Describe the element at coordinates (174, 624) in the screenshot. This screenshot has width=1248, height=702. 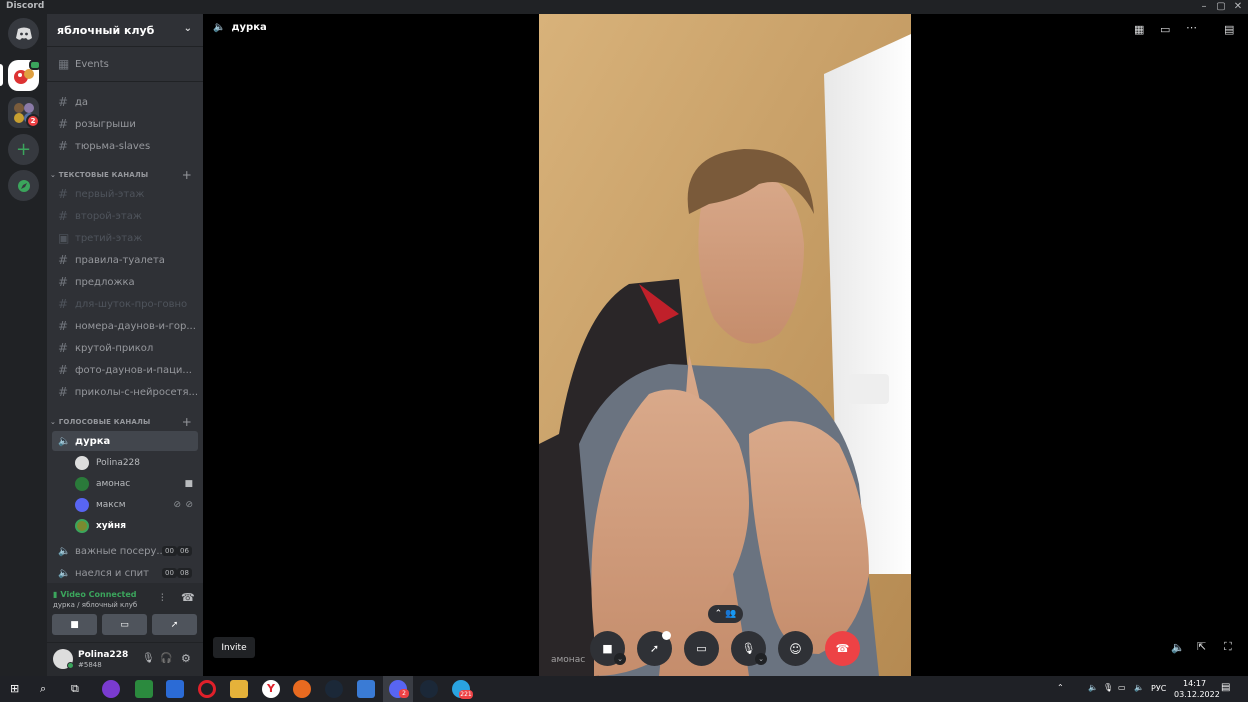
I see `activity-button: ➚` at that location.